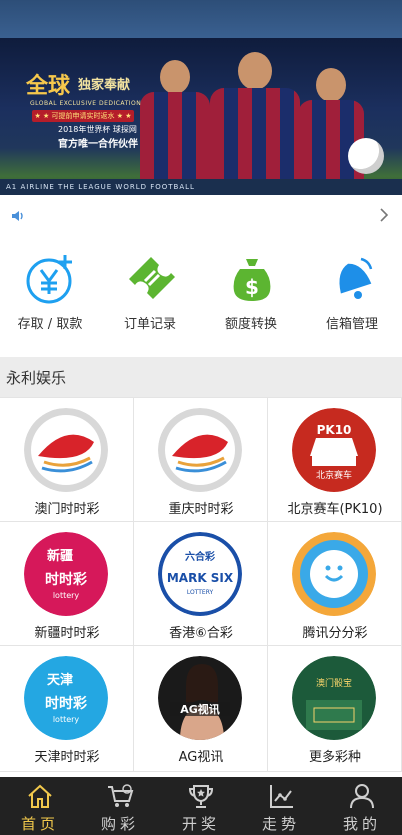 The height and width of the screenshot is (835, 402). I want to click on nav-item-draw: 开奖, so click(201, 806).